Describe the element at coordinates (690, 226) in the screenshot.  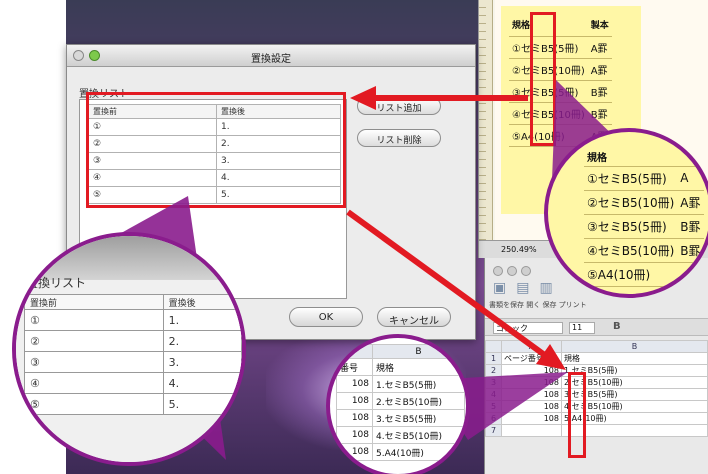
I see `mag-doc-row-3-rule: B罫` at that location.